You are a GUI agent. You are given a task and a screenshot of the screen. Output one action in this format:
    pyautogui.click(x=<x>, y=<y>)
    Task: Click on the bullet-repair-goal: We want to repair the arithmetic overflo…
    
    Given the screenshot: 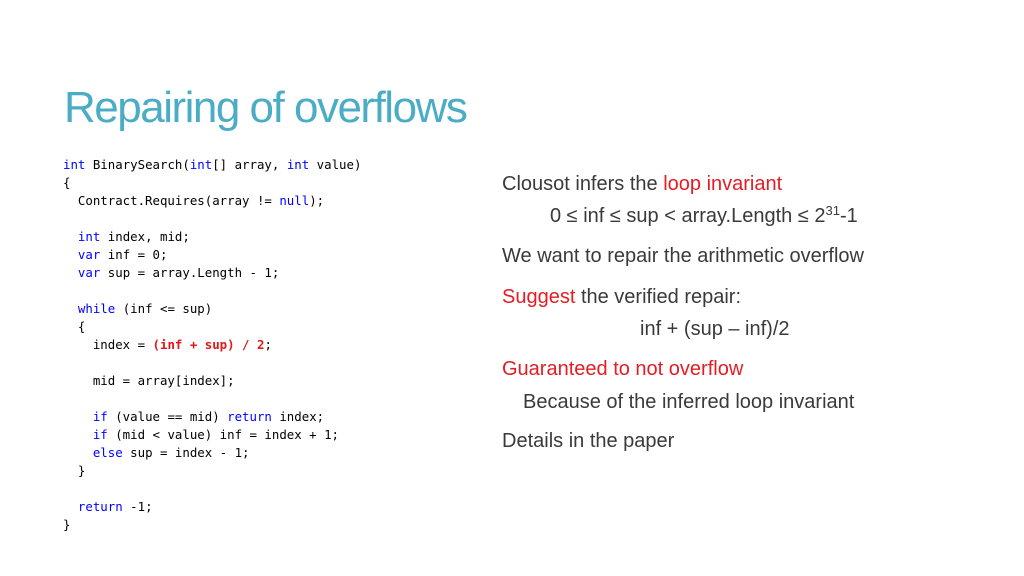 What is the action you would take?
    pyautogui.click(x=683, y=256)
    